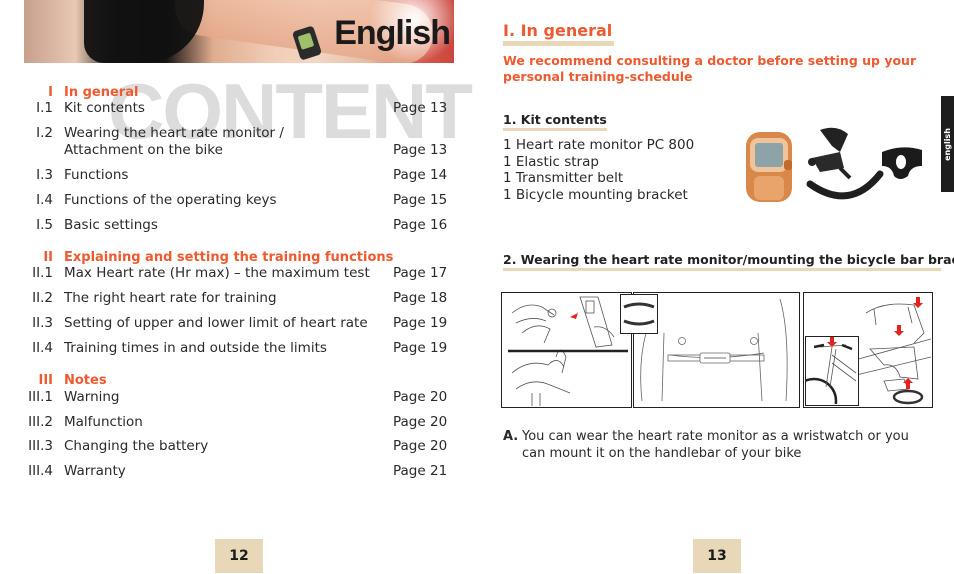 This screenshot has height=574, width=954. What do you see at coordinates (716, 350) in the screenshot?
I see `chest-belt-illustration` at bounding box center [716, 350].